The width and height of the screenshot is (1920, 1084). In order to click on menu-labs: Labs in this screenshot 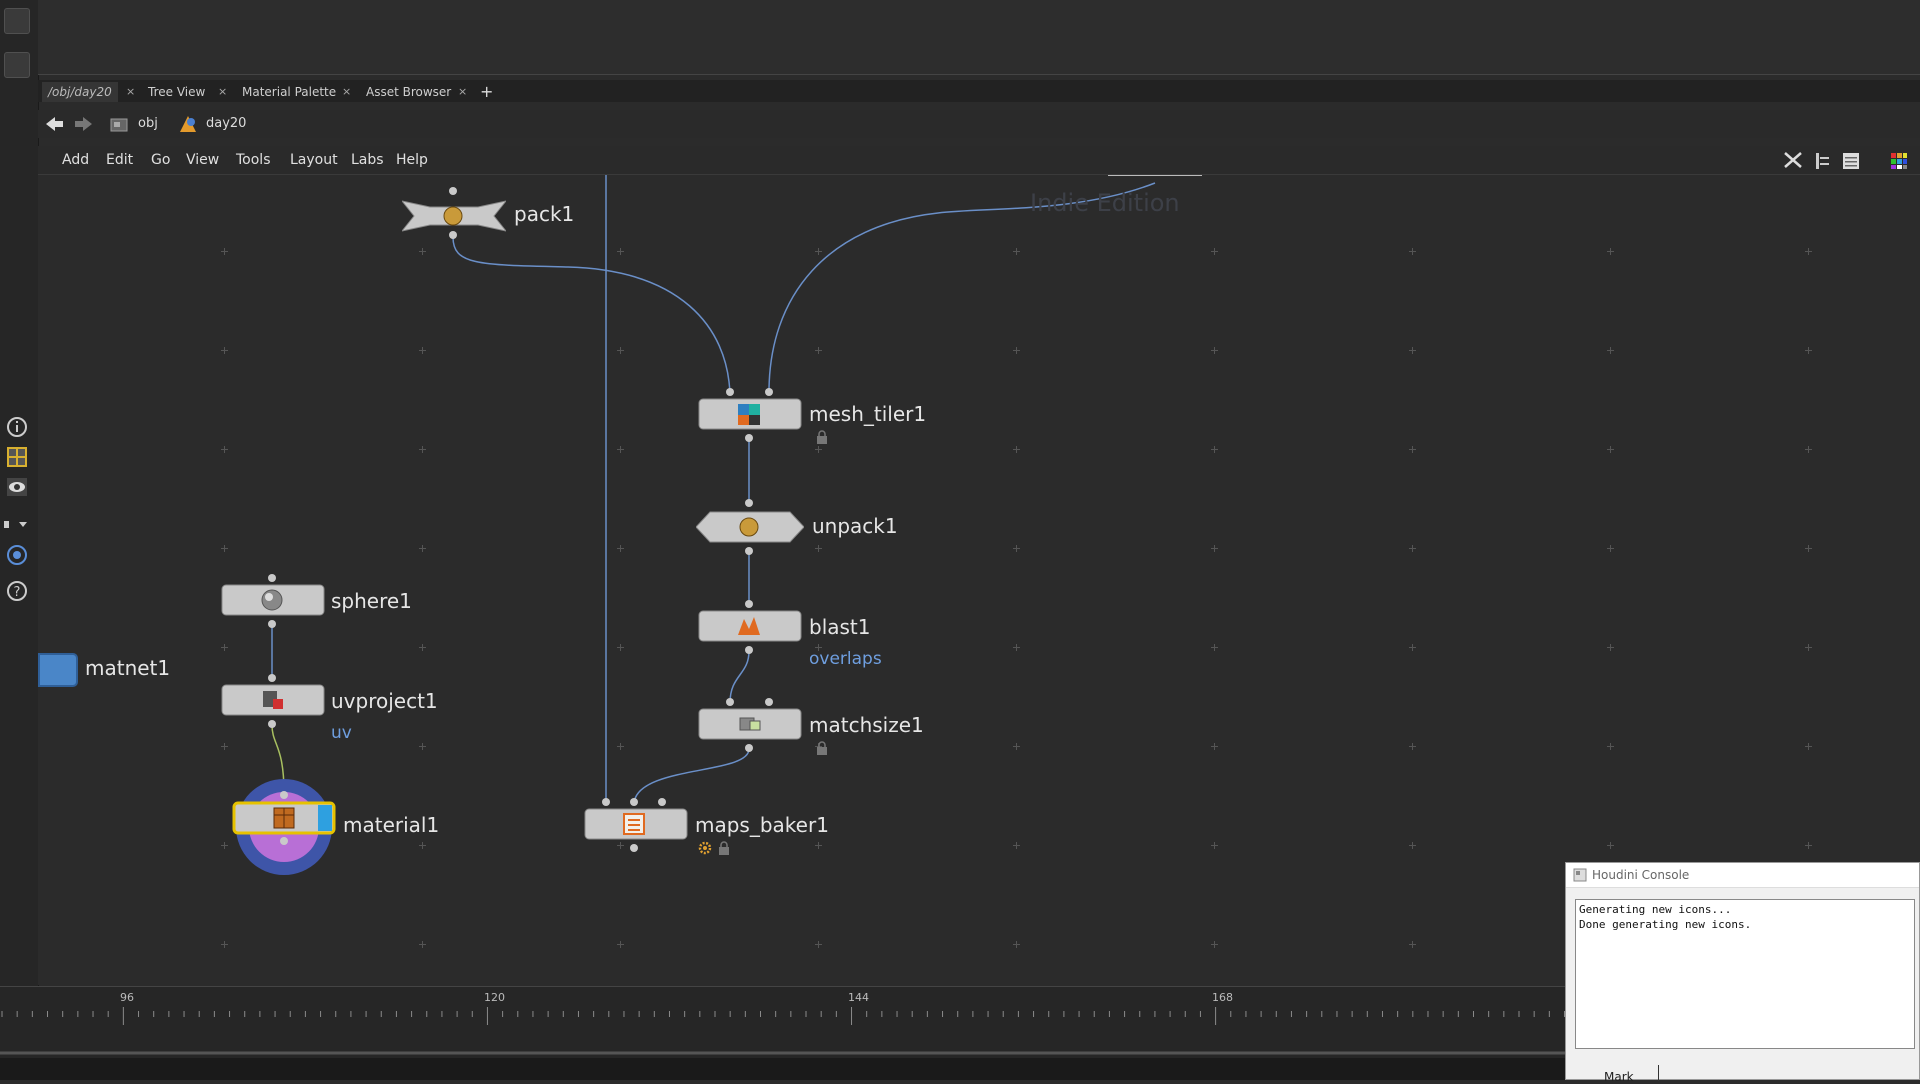, I will do `click(367, 160)`.